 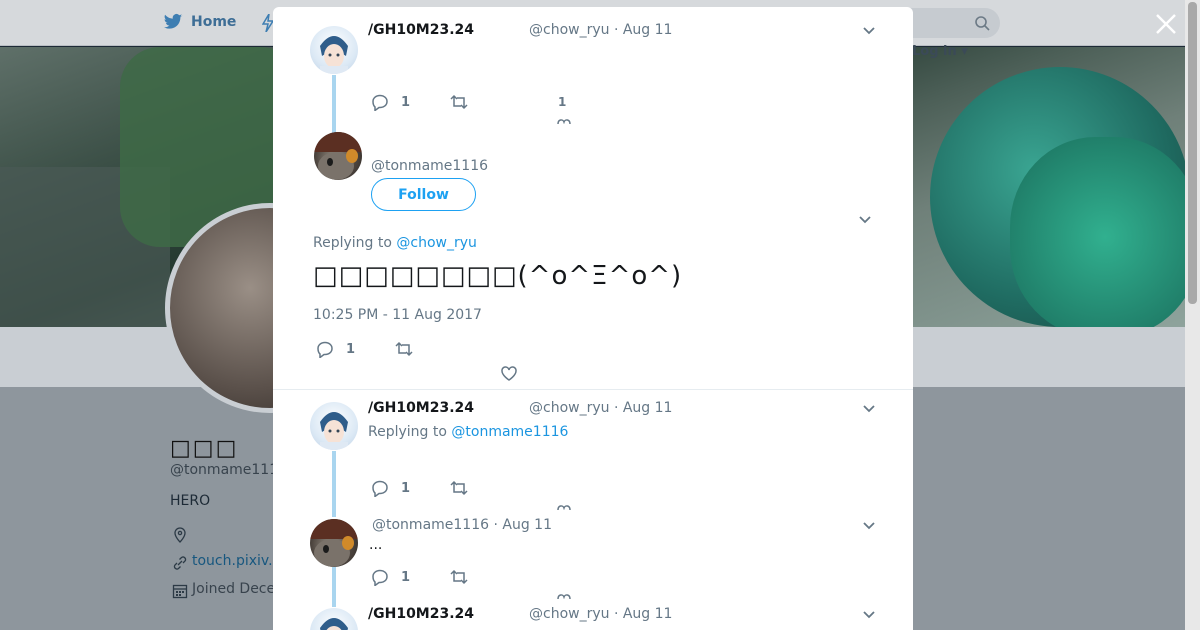 I want to click on replying-to-text: Replying to @chow_ryu, so click(x=395, y=243).